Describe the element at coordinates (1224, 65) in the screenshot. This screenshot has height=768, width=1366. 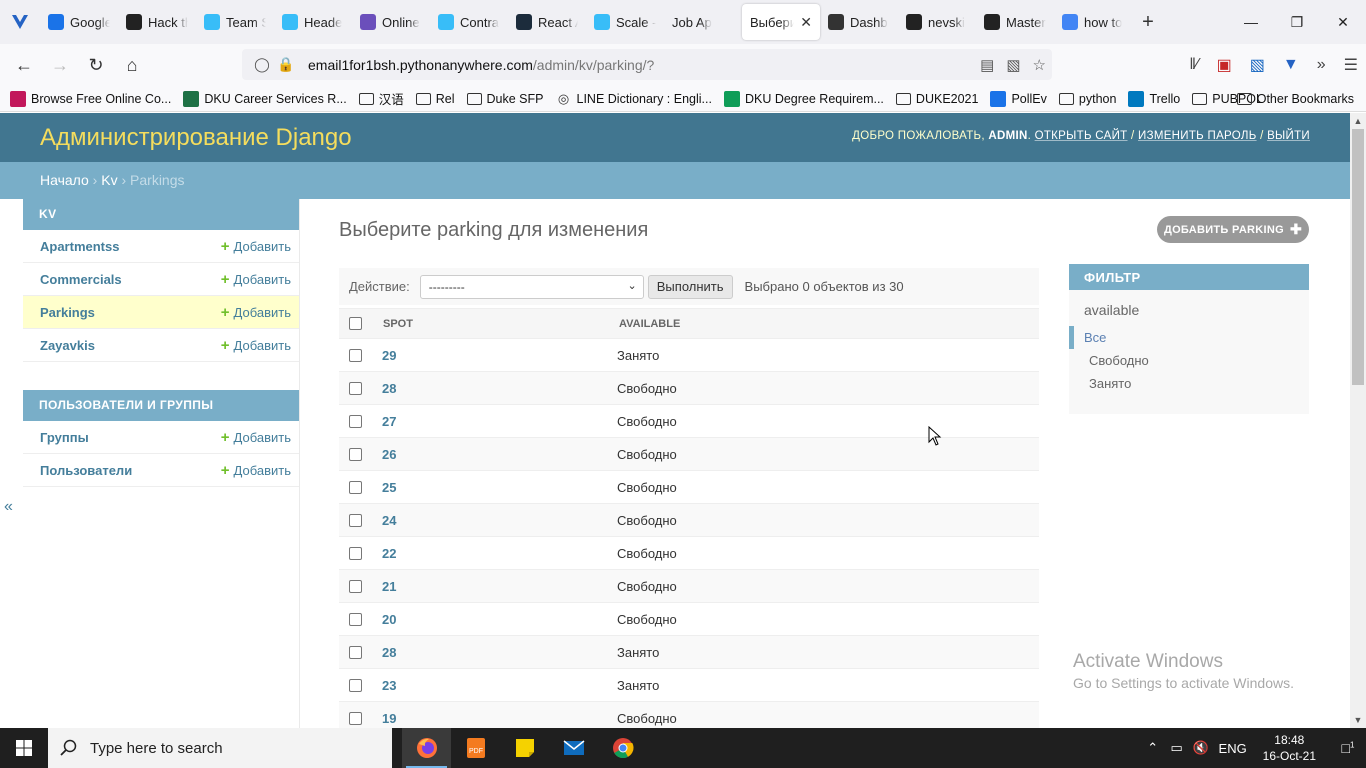
I see `extension-icon: ▣` at that location.